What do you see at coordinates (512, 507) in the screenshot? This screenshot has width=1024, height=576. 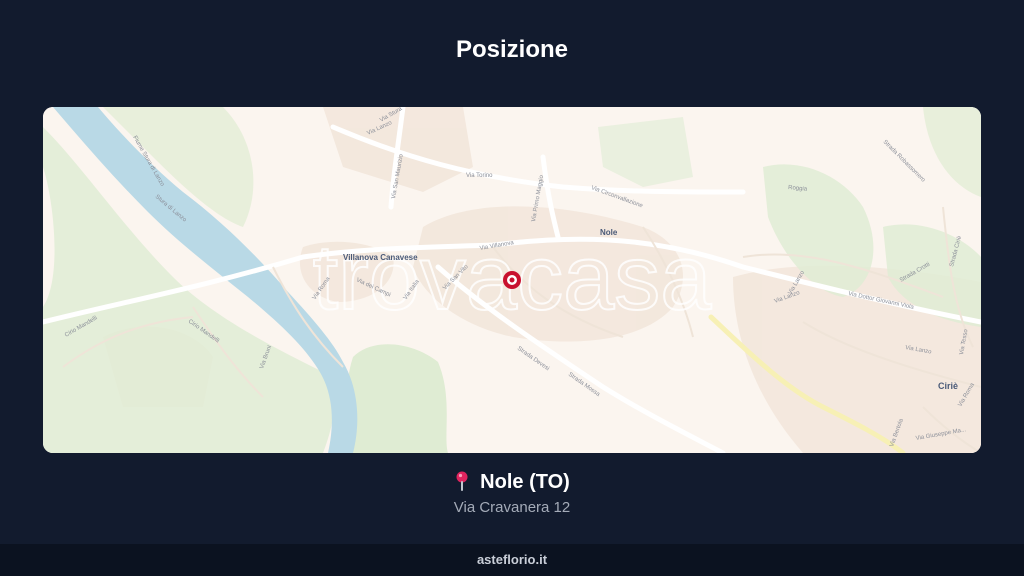 I see `address-label: Via Cravanera 12` at bounding box center [512, 507].